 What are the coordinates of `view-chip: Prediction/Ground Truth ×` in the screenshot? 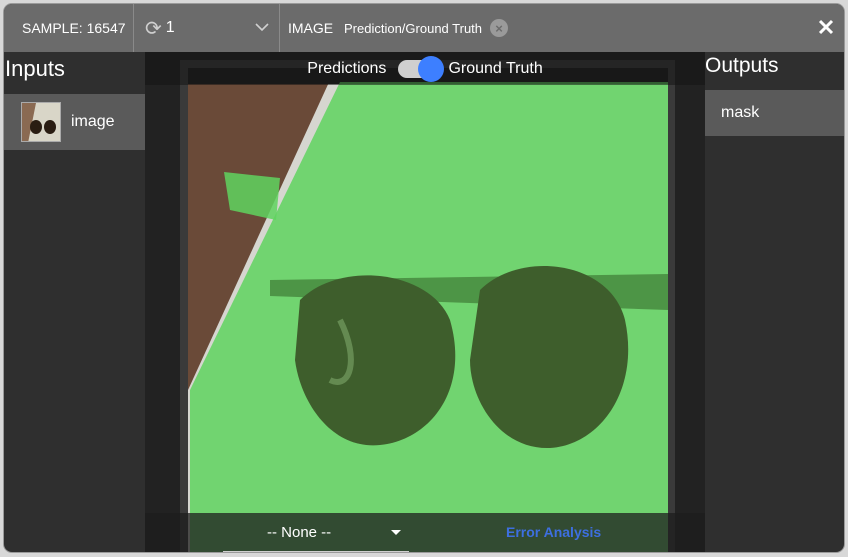 It's located at (426, 28).